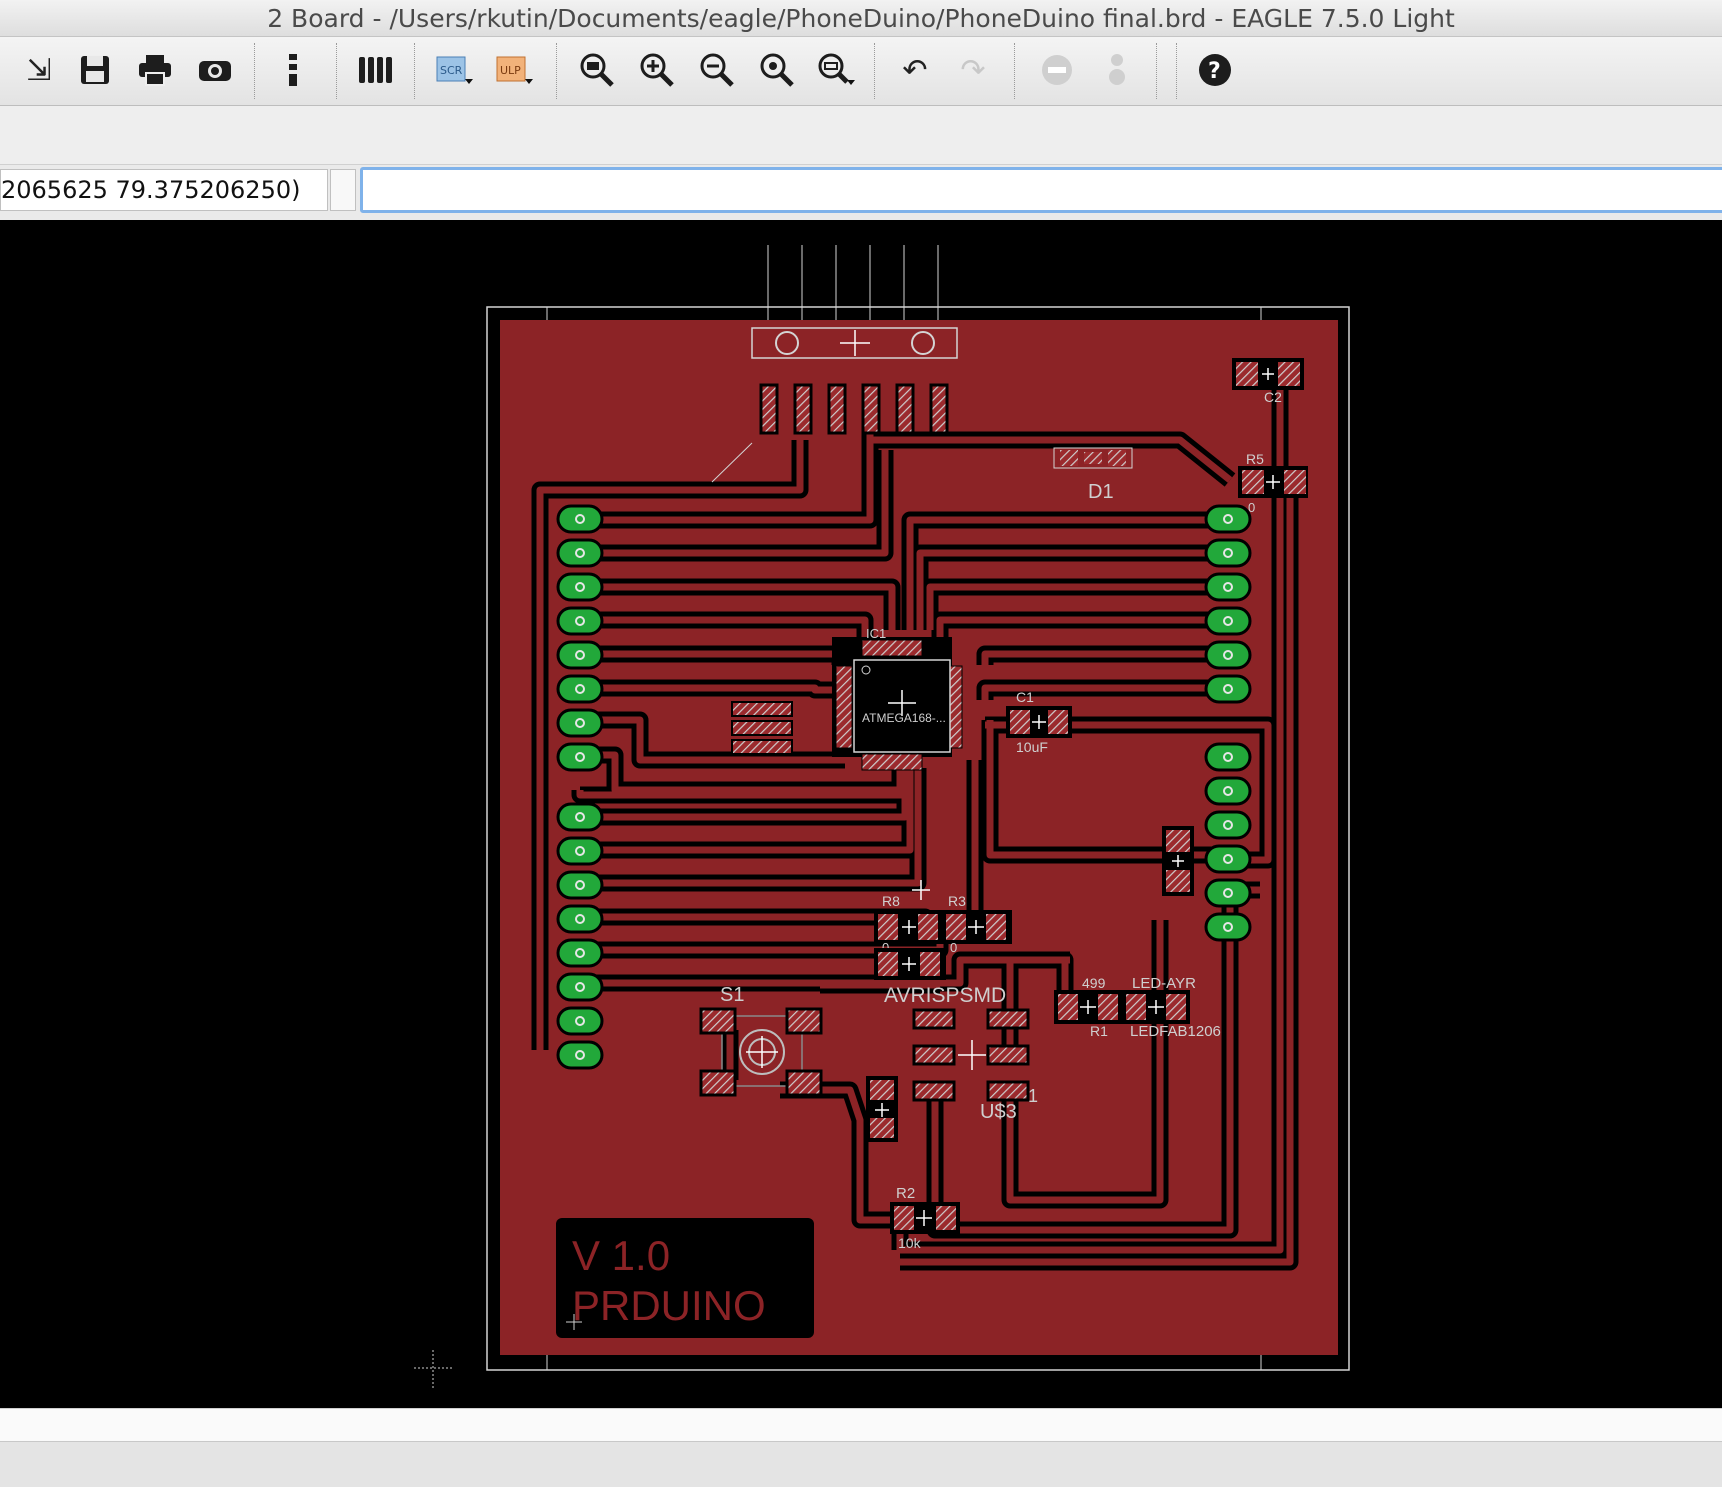 This screenshot has width=1722, height=1487. Describe the element at coordinates (1057, 70) in the screenshot. I see `stop-icon` at that location.